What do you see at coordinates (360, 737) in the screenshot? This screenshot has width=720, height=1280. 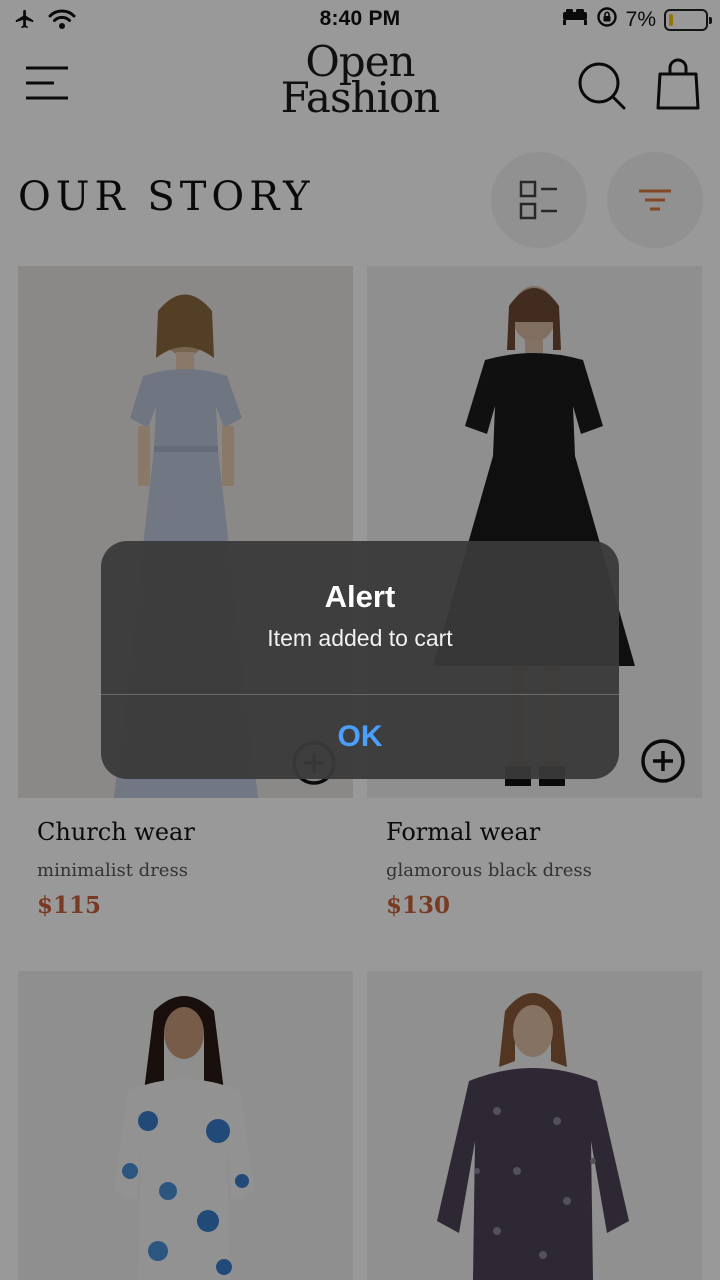 I see `alert-ok-button: OK` at bounding box center [360, 737].